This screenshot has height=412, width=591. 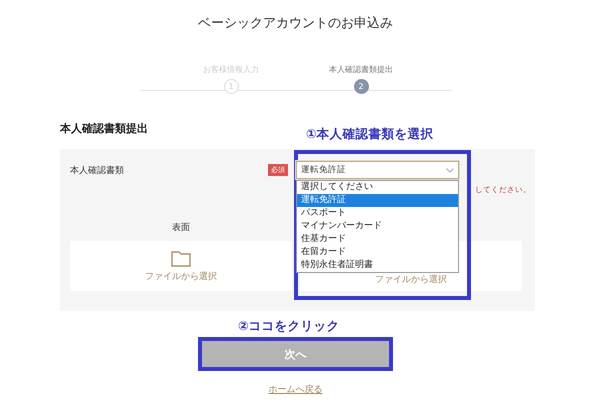 What do you see at coordinates (361, 69) in the screenshot?
I see `step-label: 本人確認書類提出` at bounding box center [361, 69].